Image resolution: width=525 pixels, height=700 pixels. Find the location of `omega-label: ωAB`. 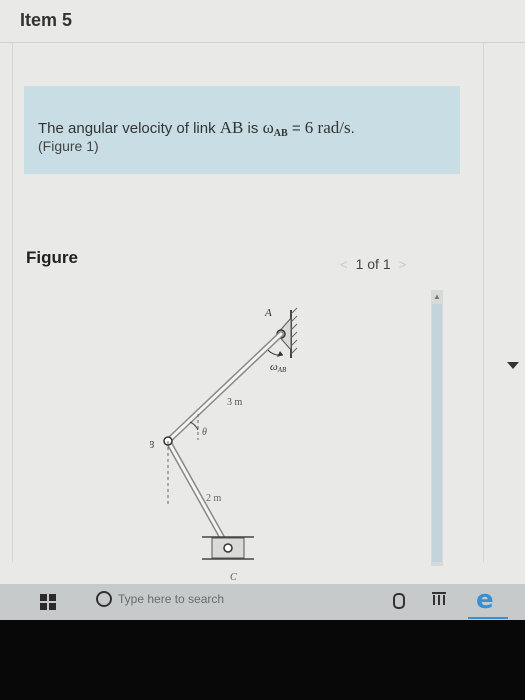

omega-label: ωAB is located at coordinates (278, 367).